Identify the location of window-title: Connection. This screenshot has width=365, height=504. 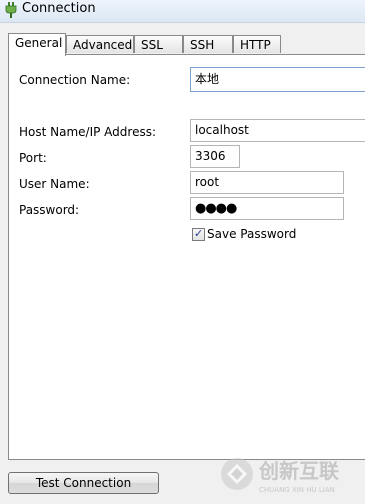
(59, 8).